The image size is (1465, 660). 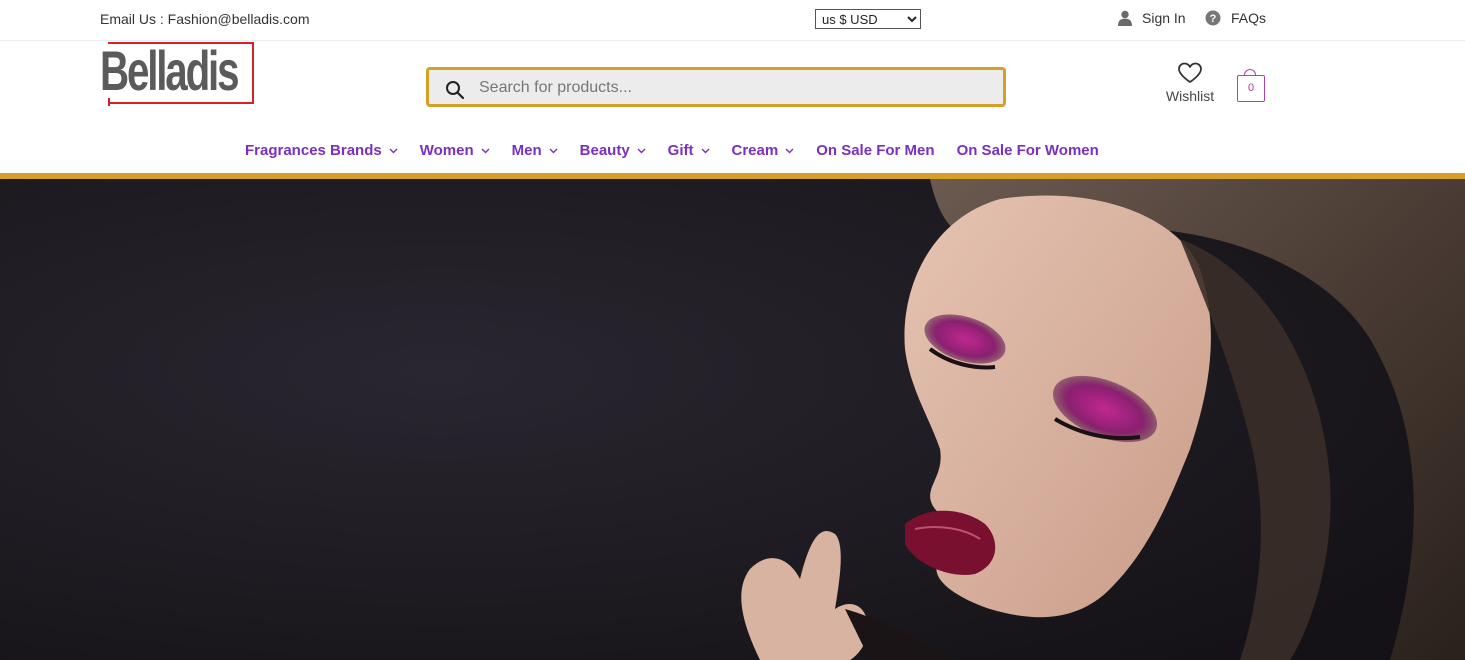 I want to click on nav-item-label: Gift, so click(x=680, y=150).